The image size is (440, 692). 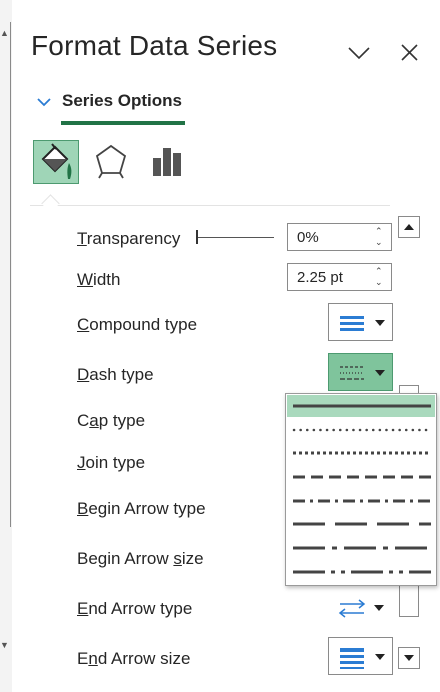 I want to click on dash-option-solid, so click(x=361, y=406).